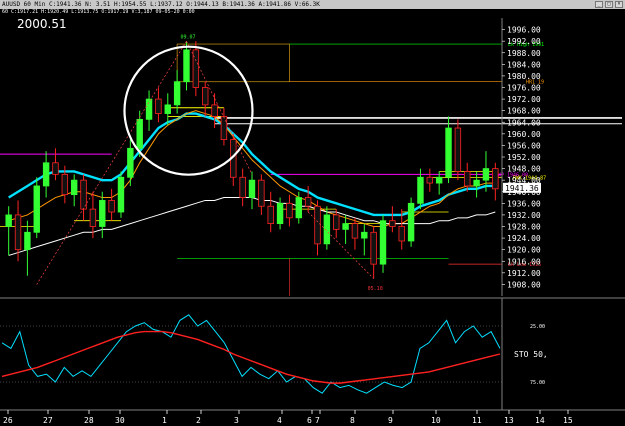 This screenshot has width=625, height=426. What do you see at coordinates (8, 420) in the screenshot?
I see `time-tick-label: 26` at bounding box center [8, 420].